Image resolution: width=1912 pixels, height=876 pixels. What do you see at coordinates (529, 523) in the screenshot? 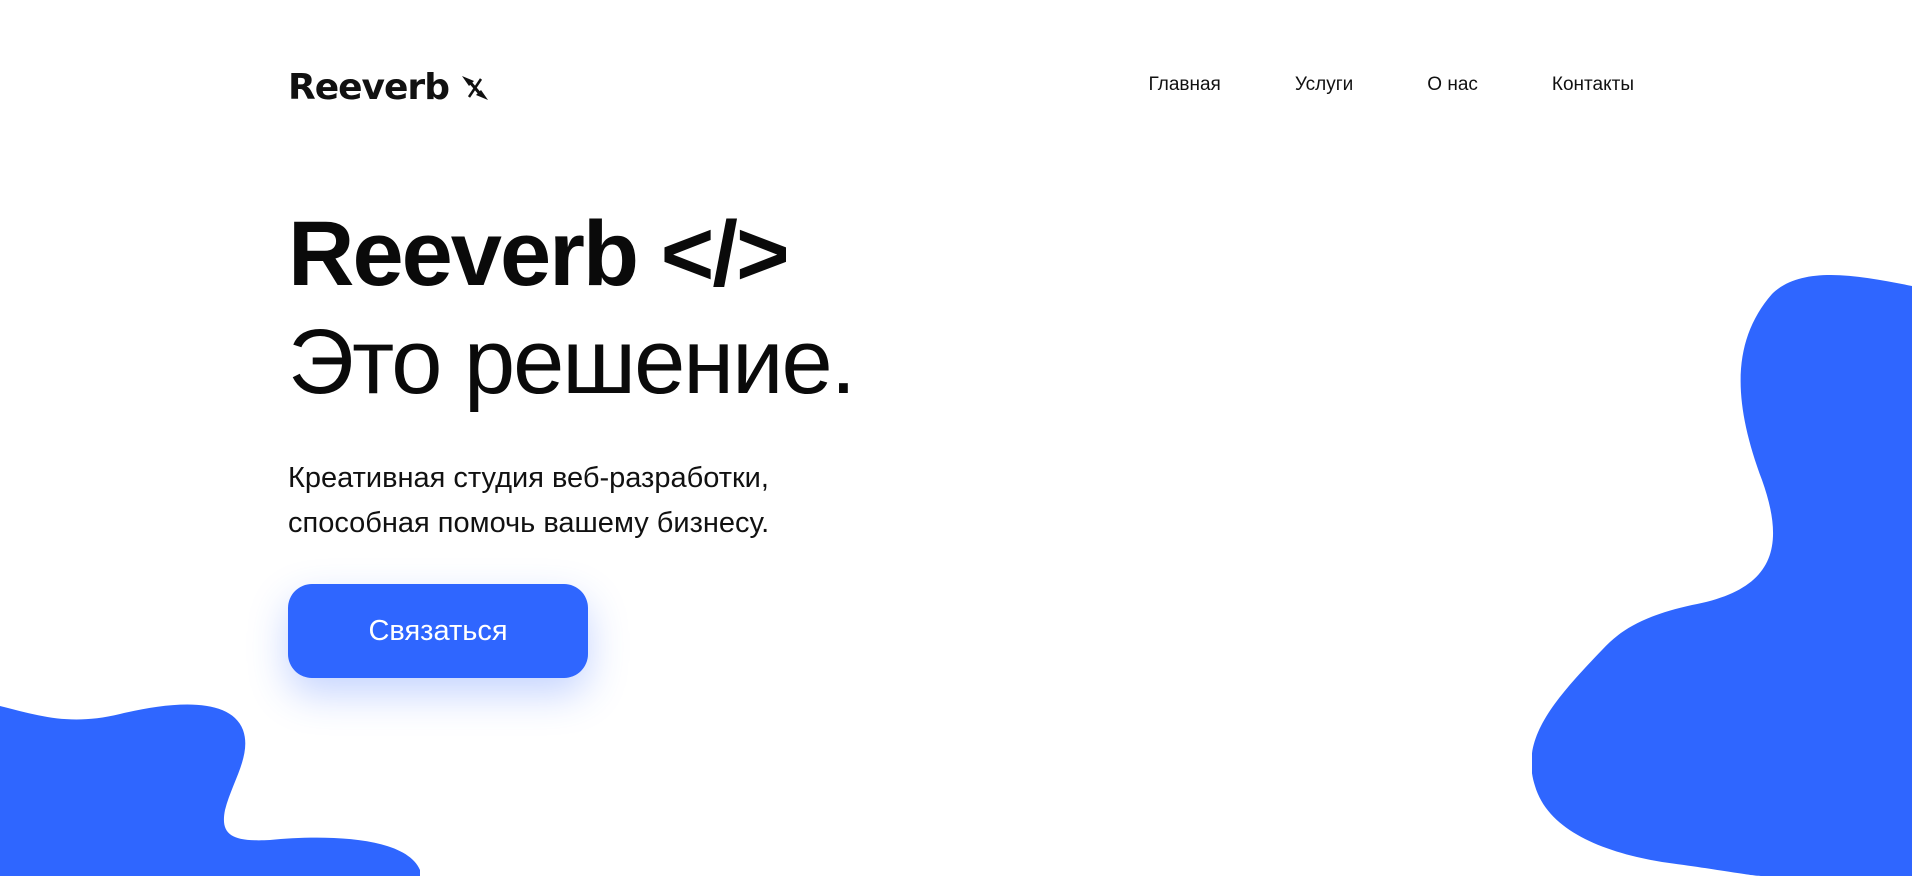
I see `hero-description-line: способная помочь вашему бизнесу.` at bounding box center [529, 523].